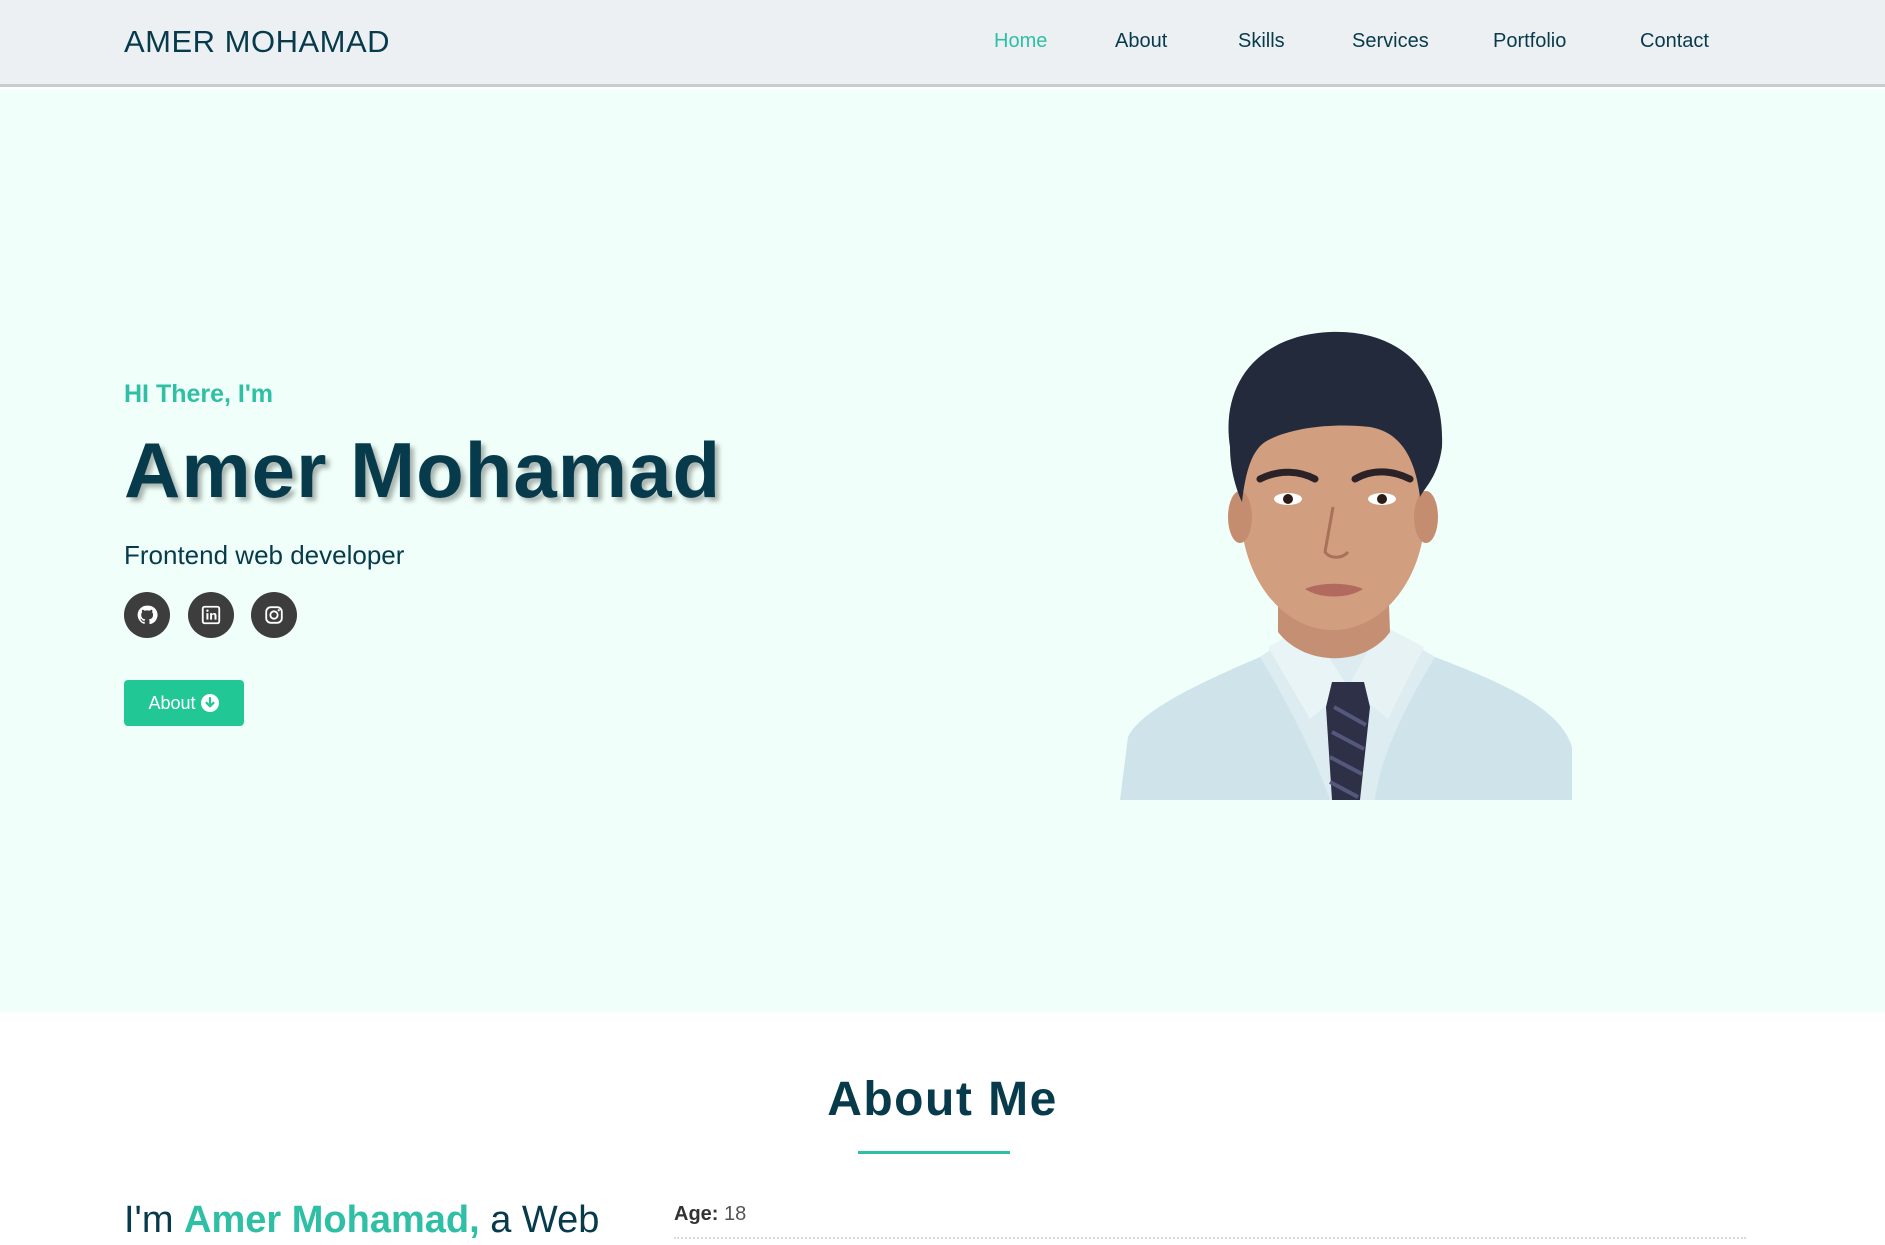  What do you see at coordinates (735, 1214) in the screenshot?
I see `age-value: 18` at bounding box center [735, 1214].